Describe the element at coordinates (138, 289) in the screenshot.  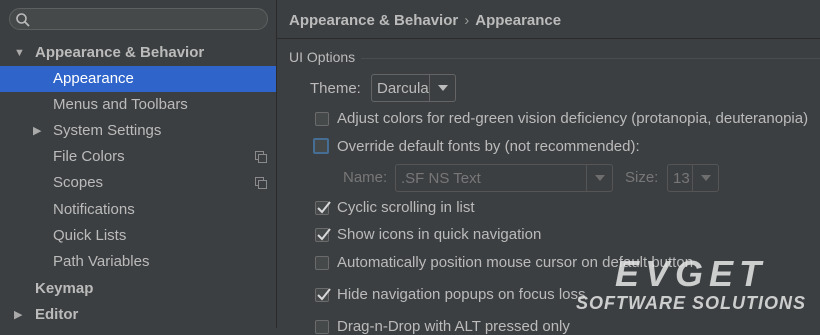
I see `sidebar-item-keymap: Keymap` at that location.